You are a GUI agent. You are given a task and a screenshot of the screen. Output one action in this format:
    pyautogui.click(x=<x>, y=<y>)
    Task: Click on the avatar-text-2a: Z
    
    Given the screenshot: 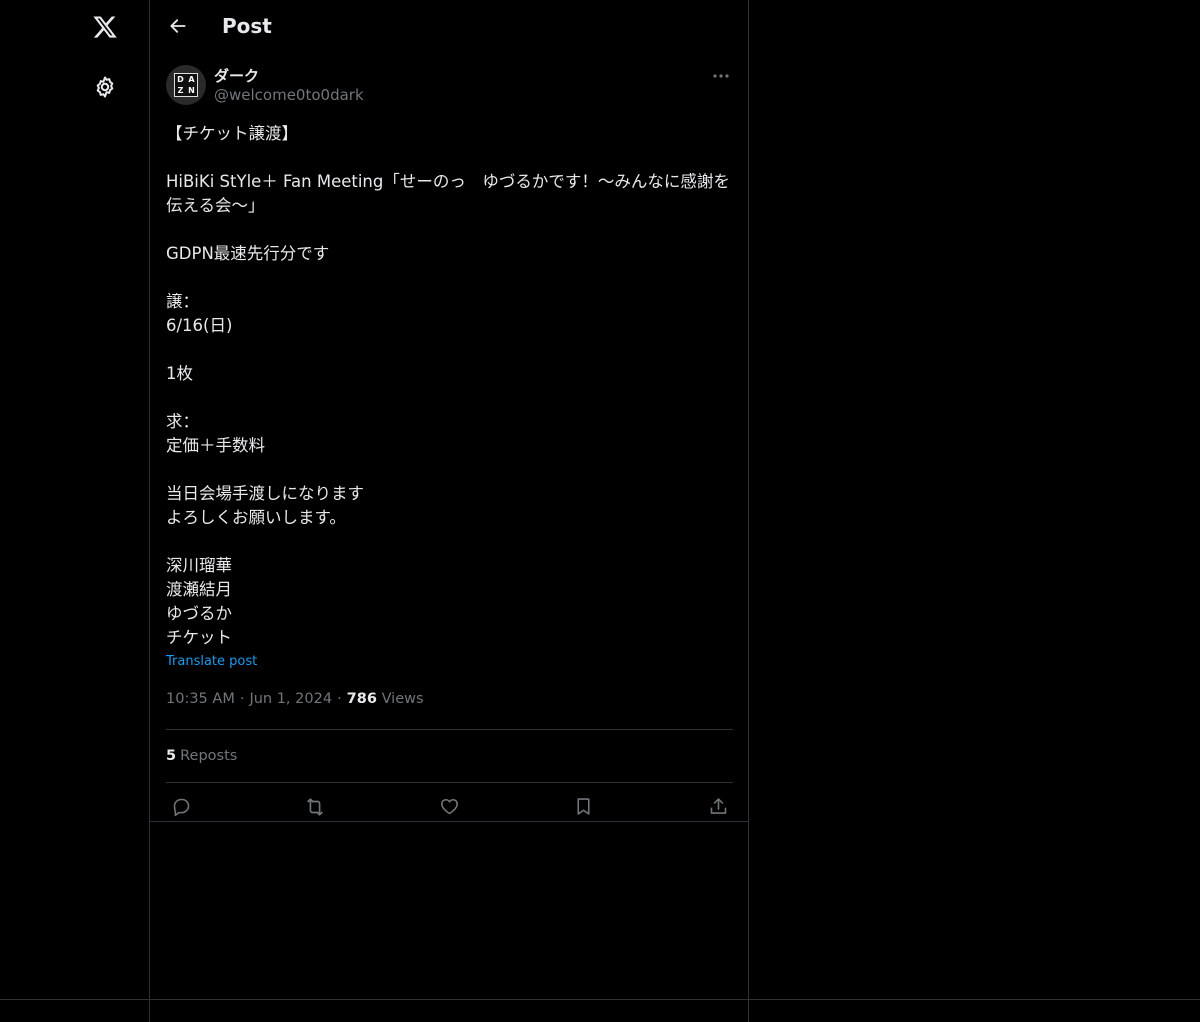 What is the action you would take?
    pyautogui.click(x=180, y=90)
    